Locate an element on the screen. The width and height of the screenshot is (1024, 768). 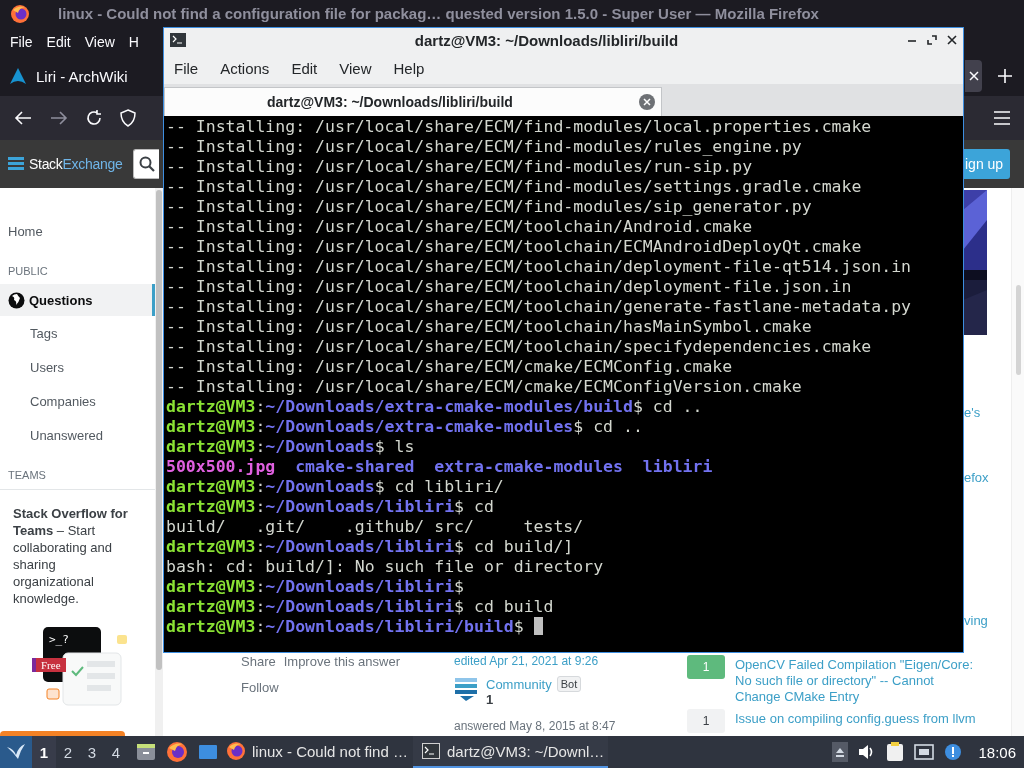
close-icon is located at coordinates (952, 40).